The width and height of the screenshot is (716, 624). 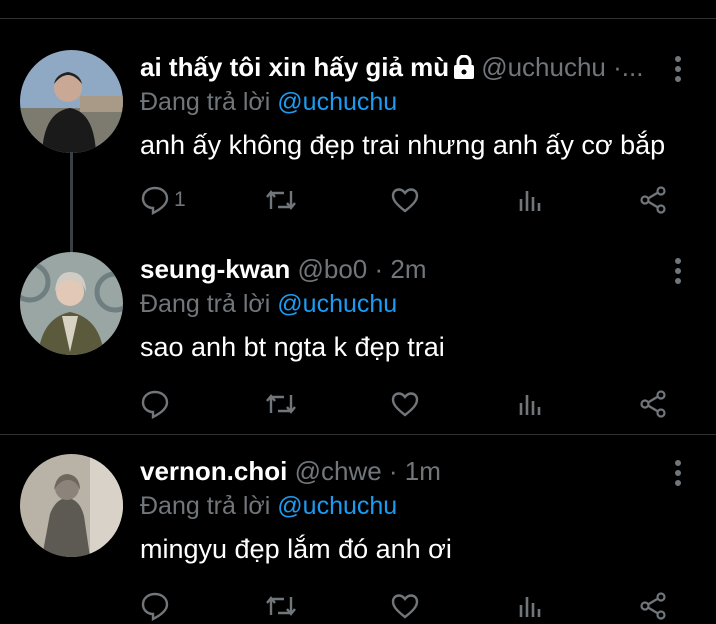 What do you see at coordinates (464, 70) in the screenshot?
I see `lock-icon` at bounding box center [464, 70].